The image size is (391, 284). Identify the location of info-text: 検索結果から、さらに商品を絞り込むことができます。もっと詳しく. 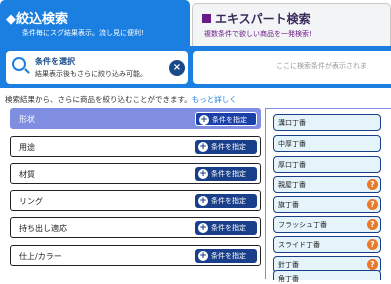
(121, 99).